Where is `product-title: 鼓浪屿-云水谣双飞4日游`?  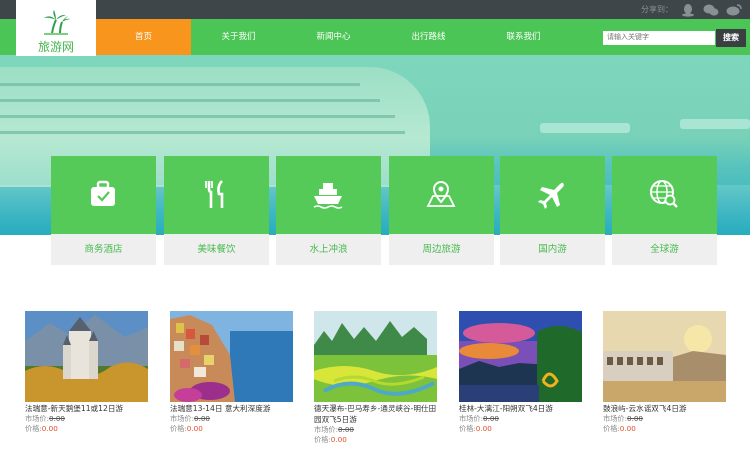
product-title: 鼓浪屿-云水谣双飞4日游 is located at coordinates (664, 408).